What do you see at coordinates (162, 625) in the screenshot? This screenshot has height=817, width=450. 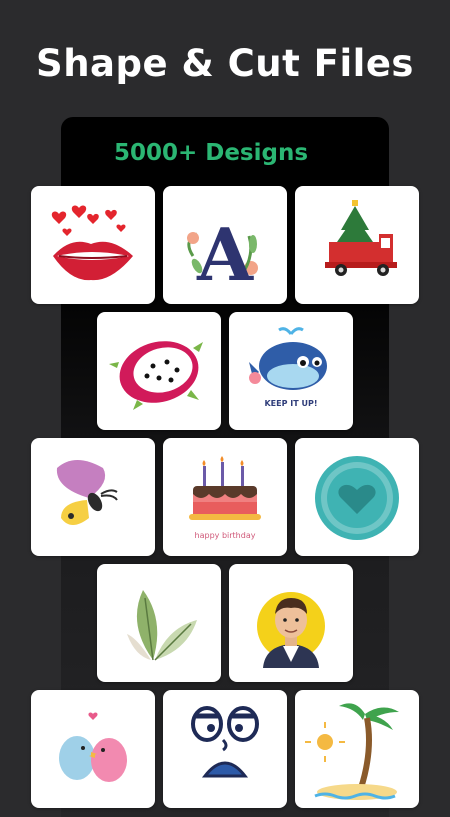 I see `leaves-icon` at bounding box center [162, 625].